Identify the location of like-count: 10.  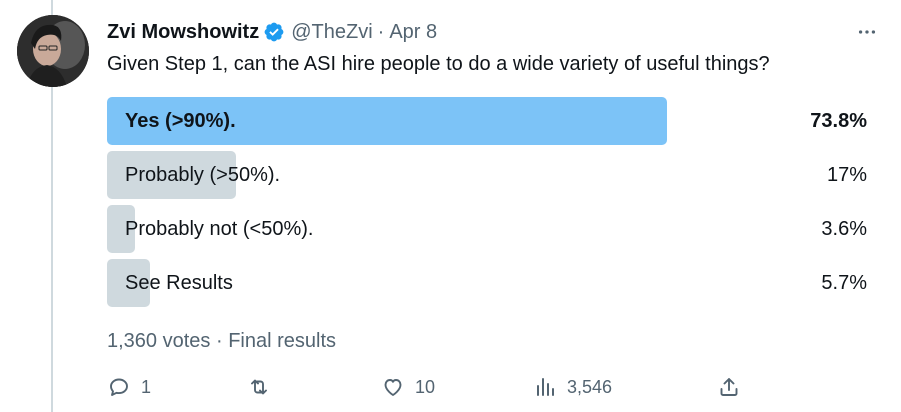
(425, 386).